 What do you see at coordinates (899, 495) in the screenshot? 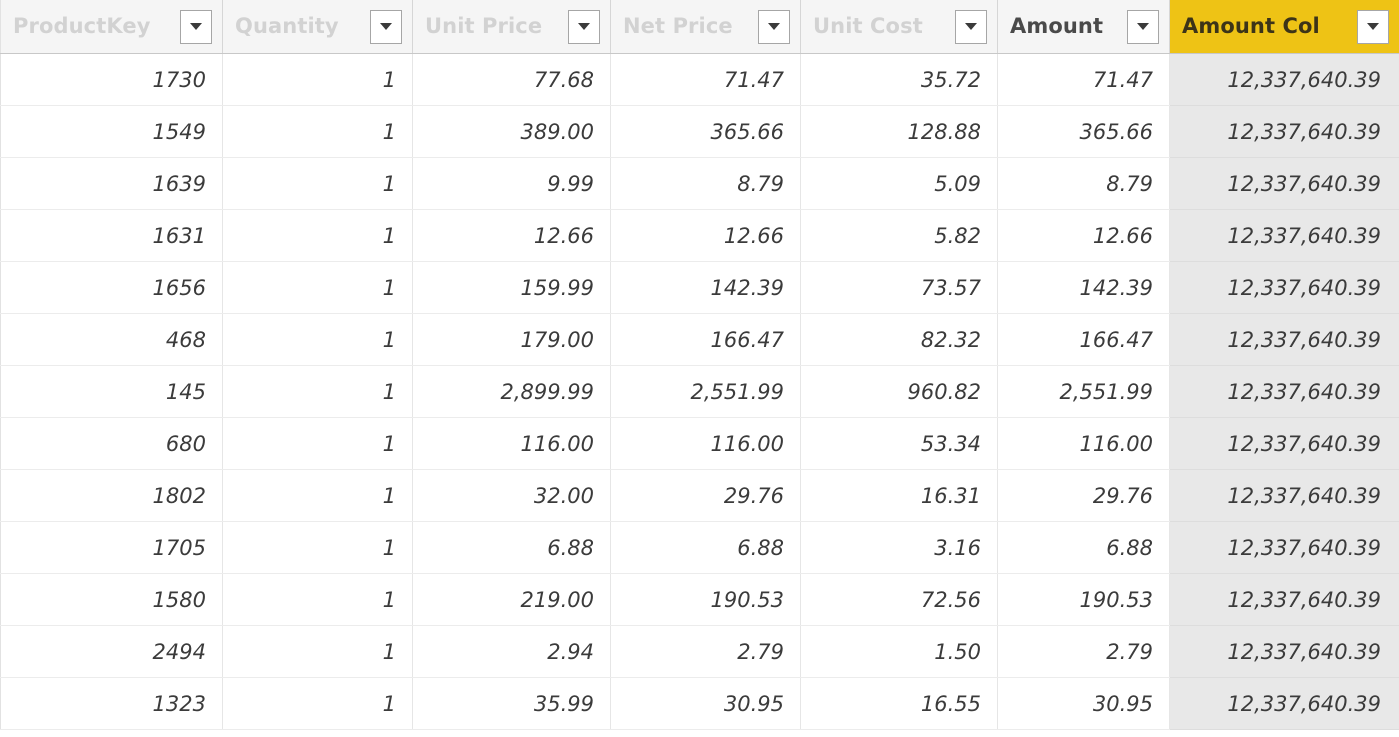
I see `cell-unit_cost: 16.31` at bounding box center [899, 495].